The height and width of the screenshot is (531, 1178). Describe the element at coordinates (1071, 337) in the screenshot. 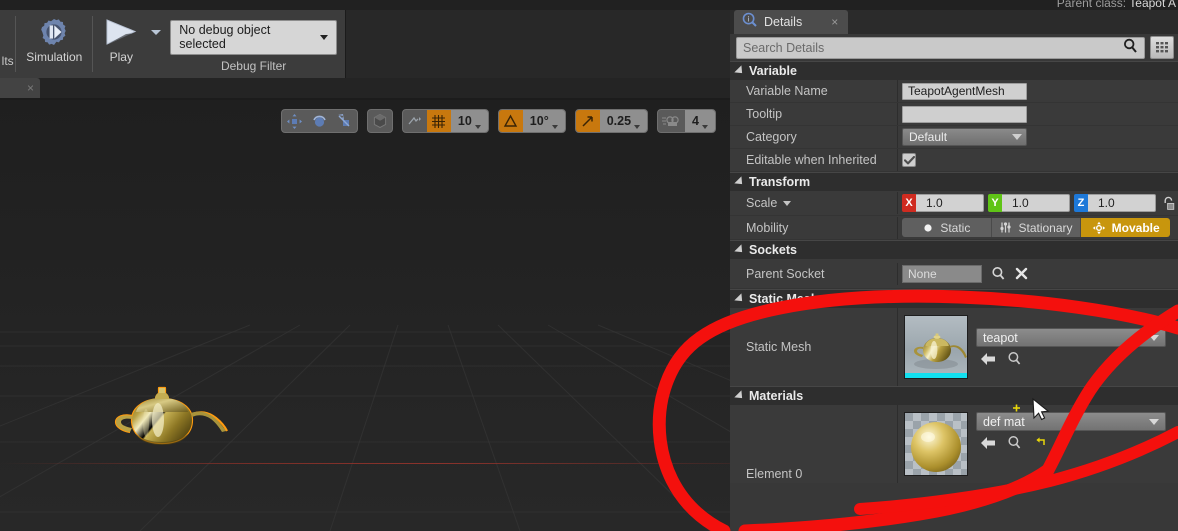

I see `static-mesh-asset-dropdown: teapot` at that location.